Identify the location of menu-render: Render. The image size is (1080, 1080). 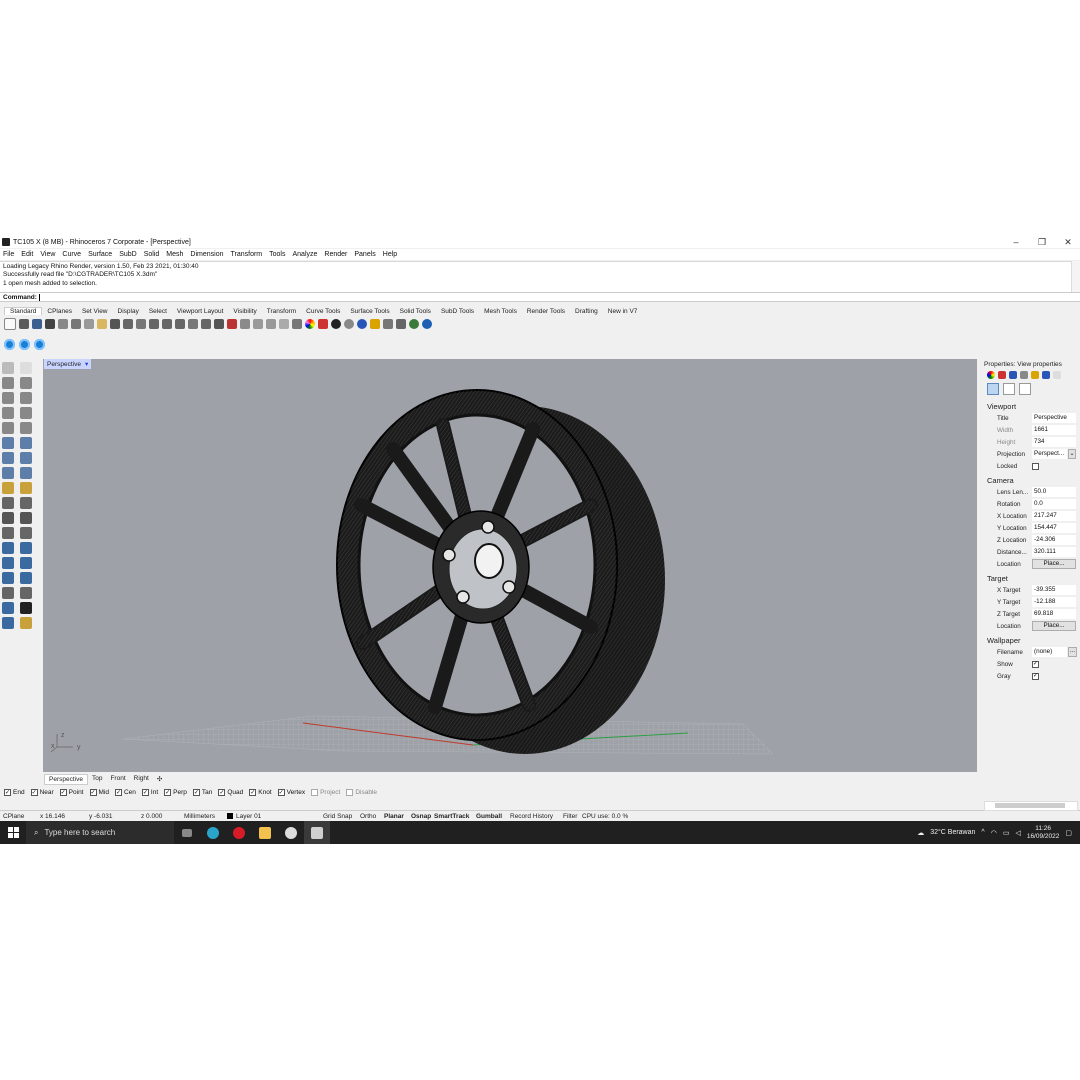
(335, 254).